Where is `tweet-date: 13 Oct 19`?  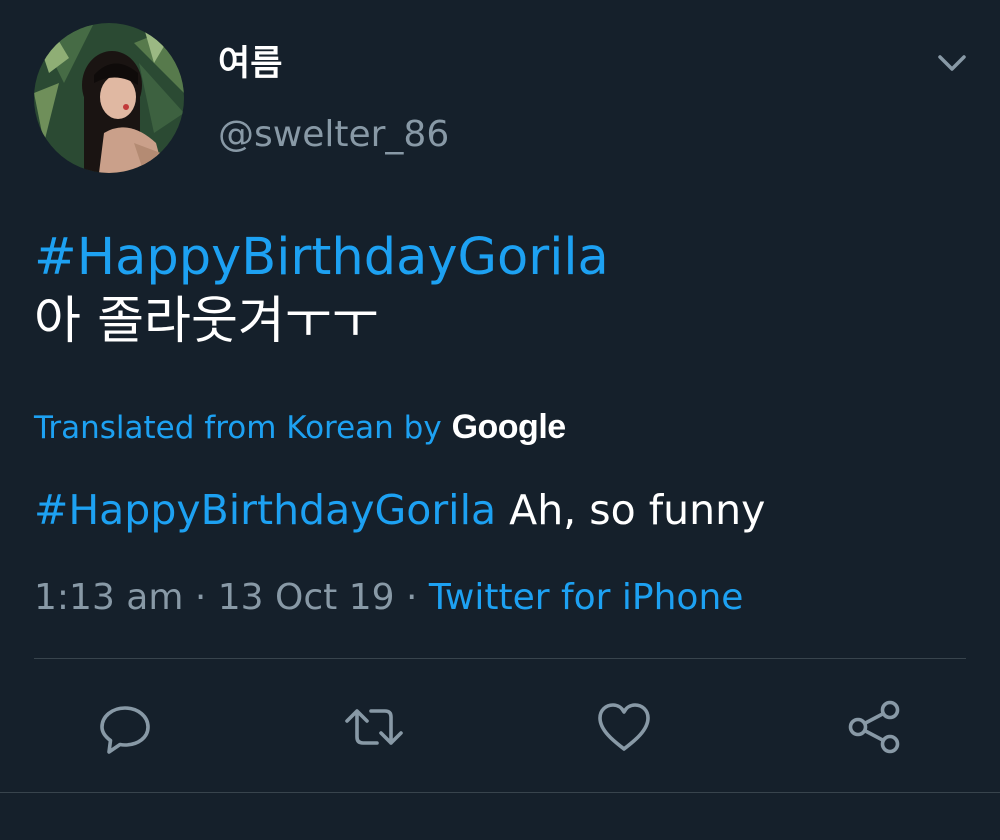
tweet-date: 13 Oct 19 is located at coordinates (306, 597).